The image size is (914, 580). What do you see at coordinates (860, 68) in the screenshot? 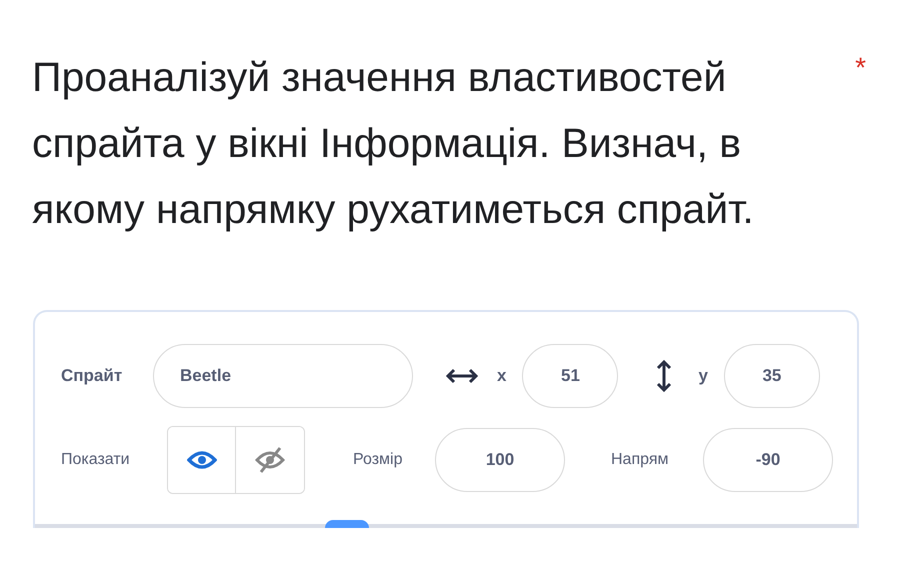
I see `required-mark: *` at bounding box center [860, 68].